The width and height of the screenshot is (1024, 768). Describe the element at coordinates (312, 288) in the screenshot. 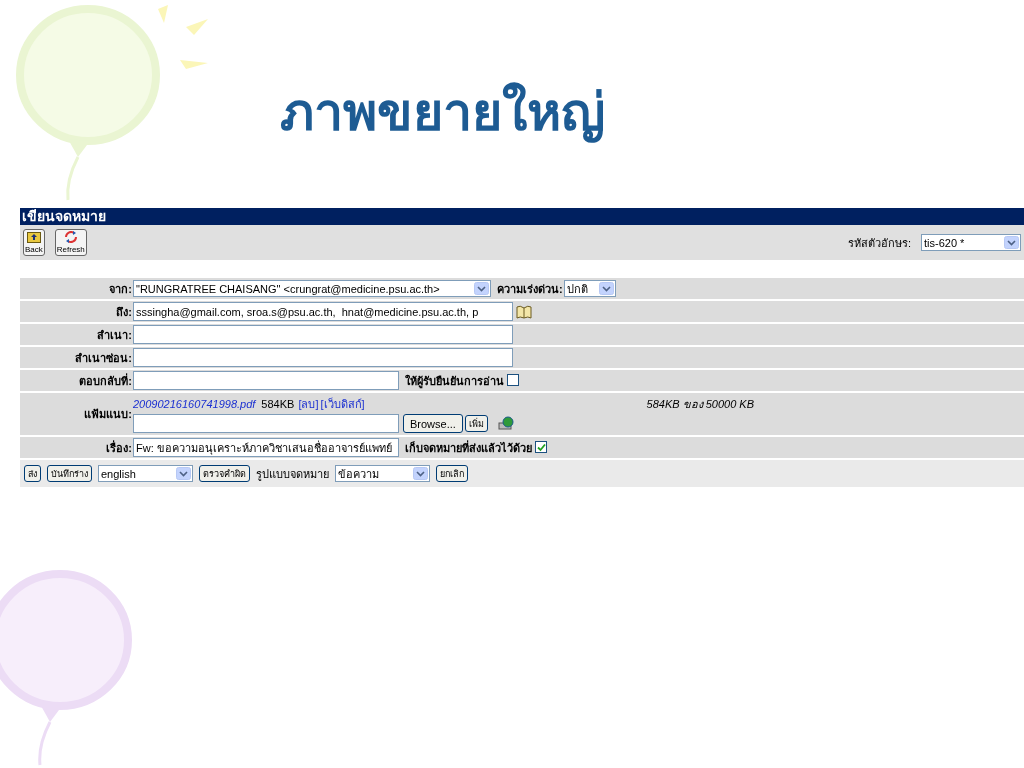

I see `sender-select: "RUNGRATREE CHAISANG" <crungrat@medicine.psu.ac.th>` at that location.